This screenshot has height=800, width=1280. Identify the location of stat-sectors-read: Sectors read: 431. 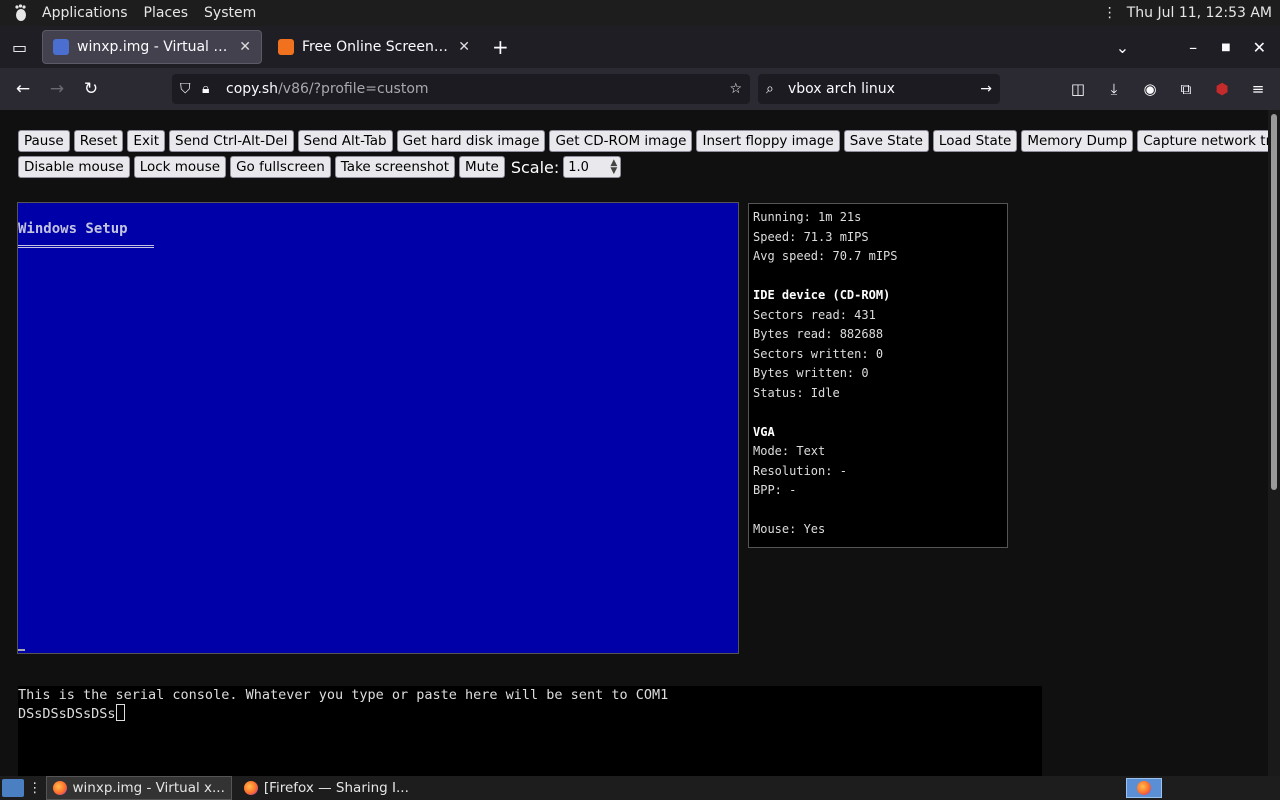
(814, 314).